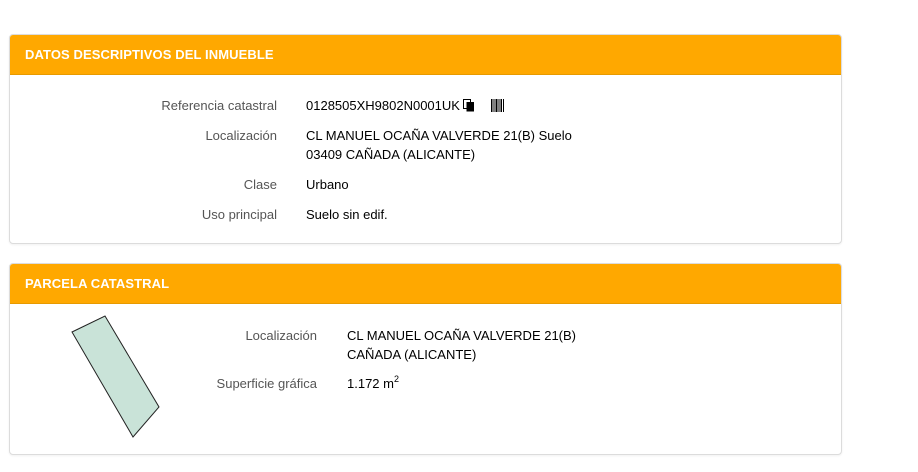 This screenshot has width=918, height=472. I want to click on superficie-grafica-label: Superficie gráfica, so click(266, 383).